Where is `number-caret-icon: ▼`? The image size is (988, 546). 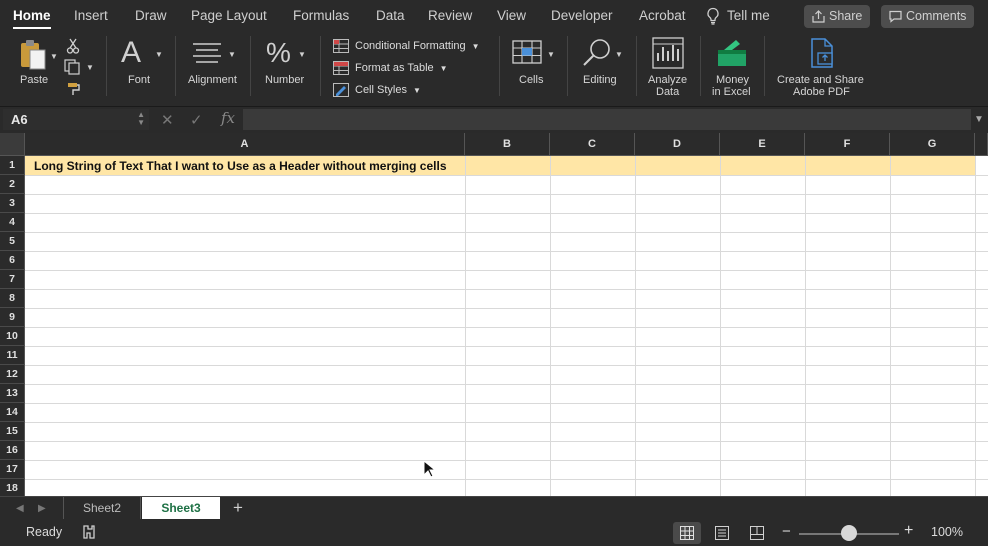 number-caret-icon: ▼ is located at coordinates (302, 54).